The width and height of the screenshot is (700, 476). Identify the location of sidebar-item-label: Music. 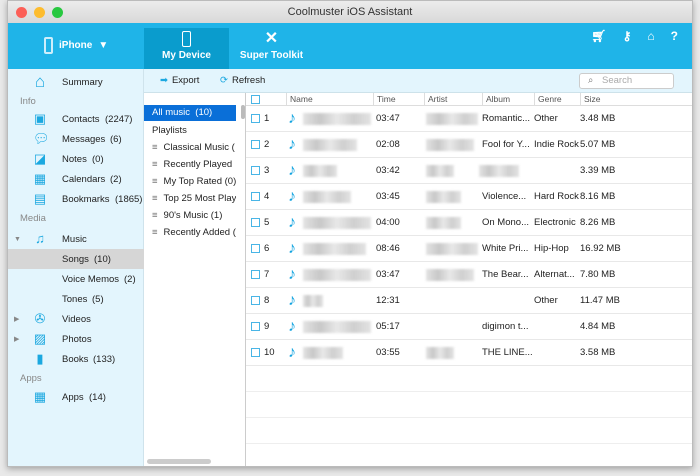
(74, 239).